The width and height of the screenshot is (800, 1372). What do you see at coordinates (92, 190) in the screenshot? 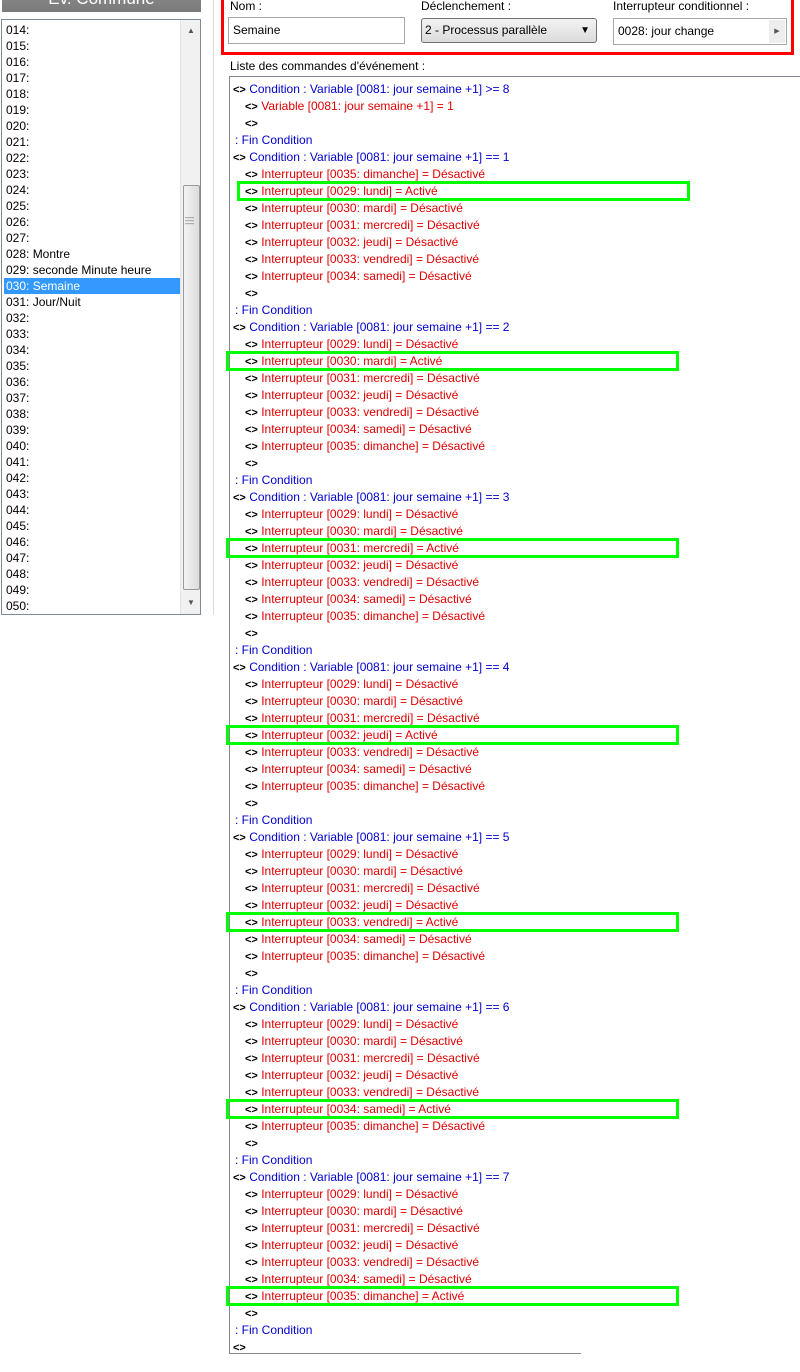
I see `event-list-item: 024:` at bounding box center [92, 190].